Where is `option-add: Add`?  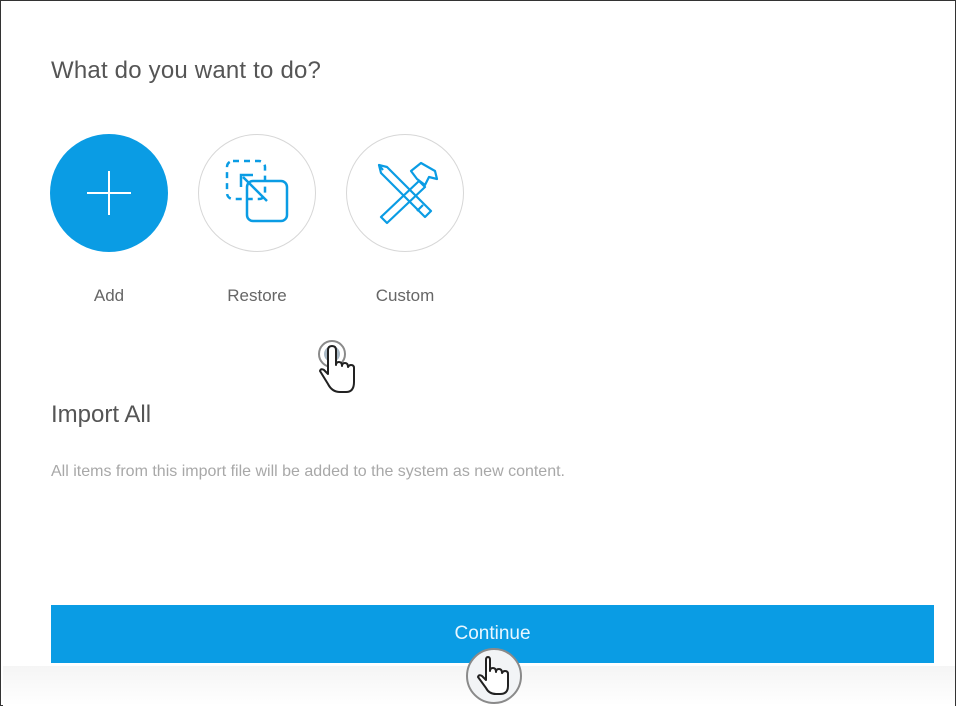
option-add: Add is located at coordinates (109, 220).